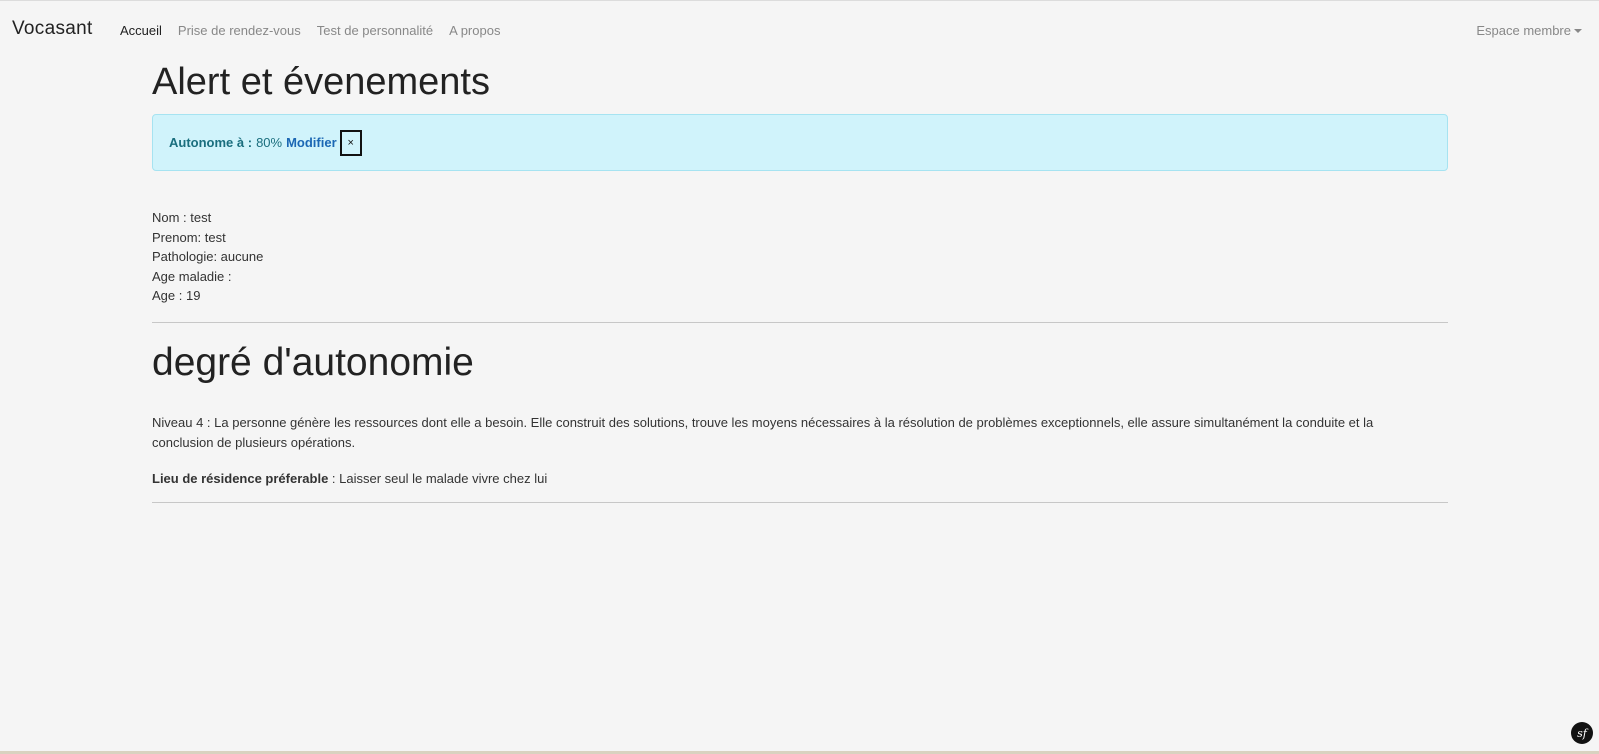 This screenshot has width=1599, height=754. Describe the element at coordinates (240, 478) in the screenshot. I see `residence-label: Lieu de résidence préferable` at that location.